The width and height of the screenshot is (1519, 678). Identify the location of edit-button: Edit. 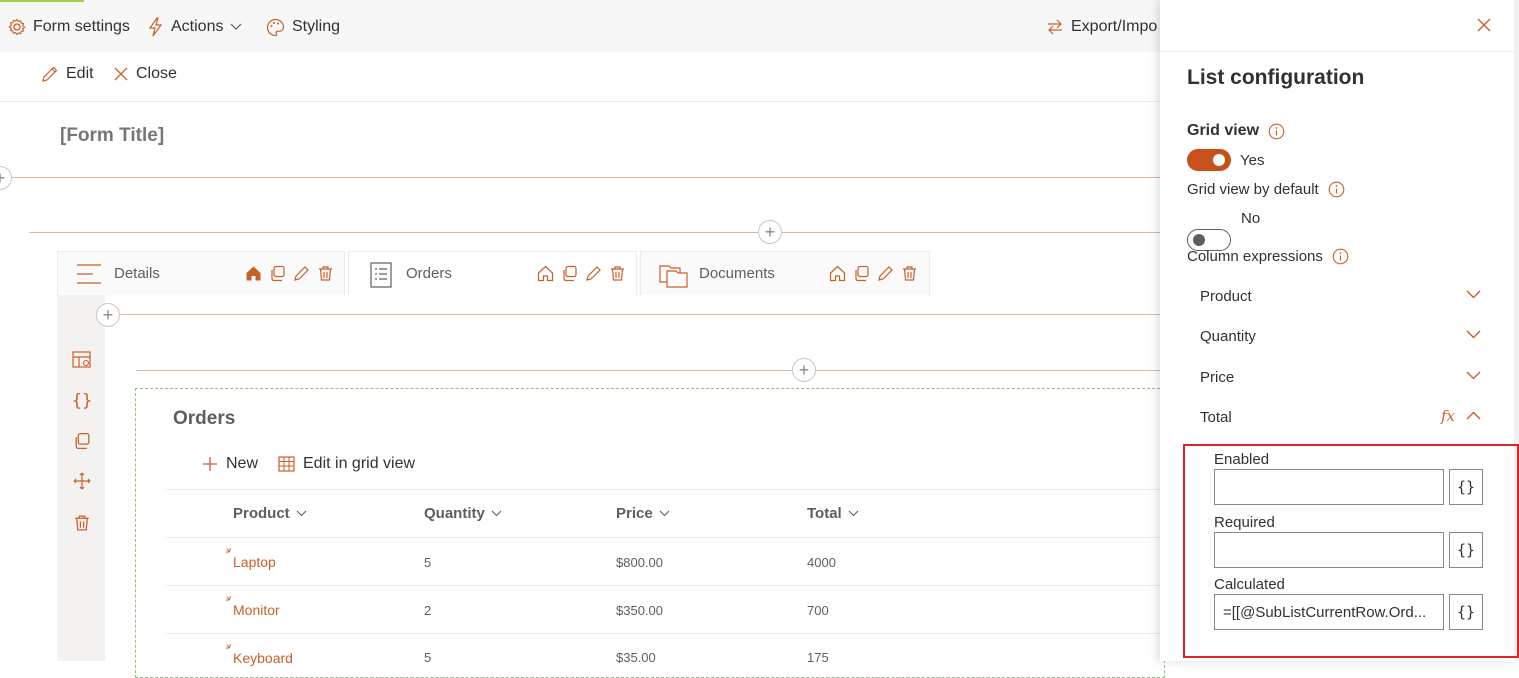
(67, 74).